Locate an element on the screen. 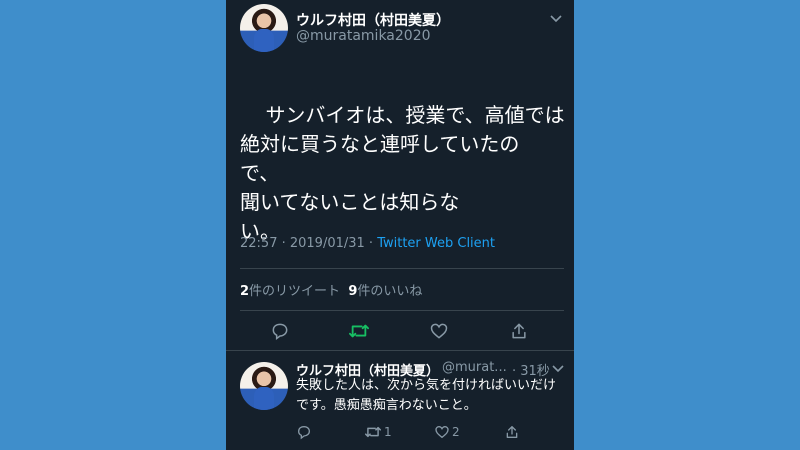  retweet-count: 2 is located at coordinates (244, 291).